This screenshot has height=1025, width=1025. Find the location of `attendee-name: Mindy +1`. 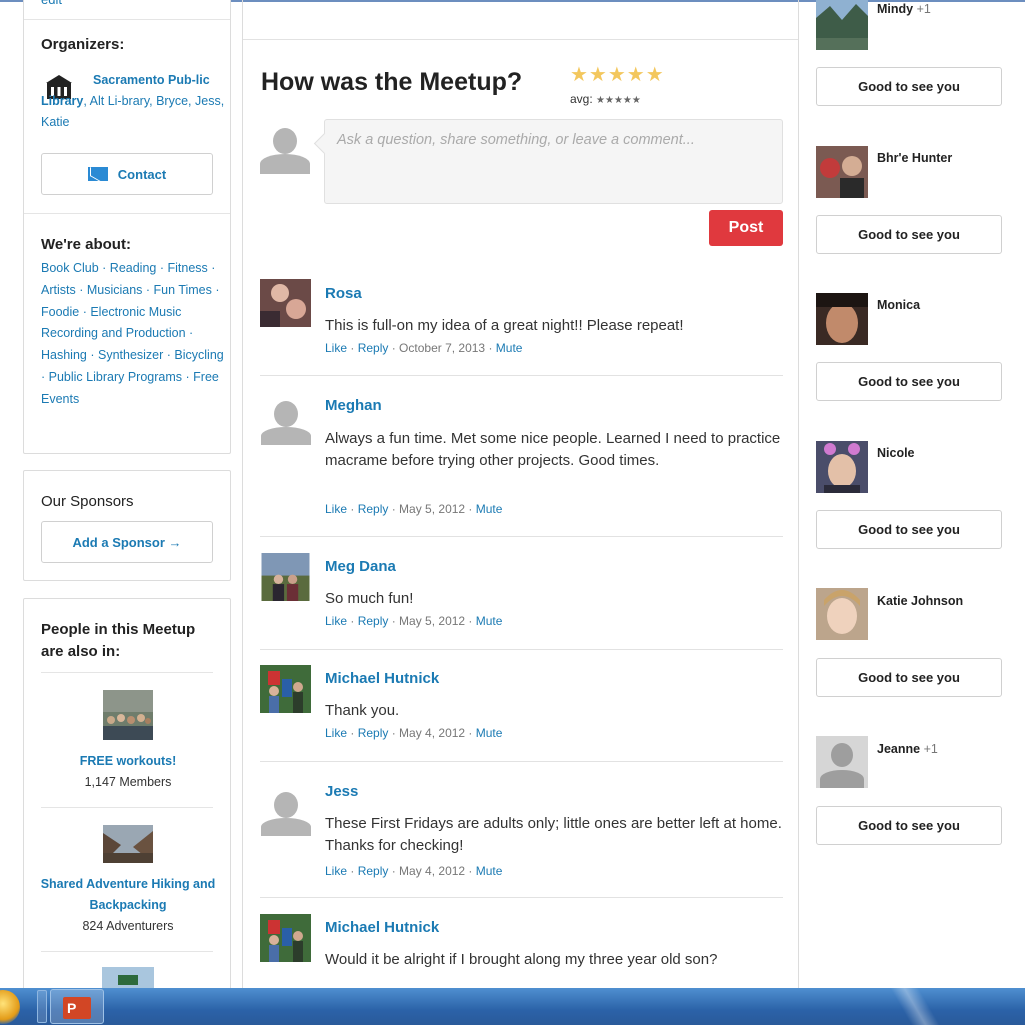

attendee-name: Mindy +1 is located at coordinates (904, 9).